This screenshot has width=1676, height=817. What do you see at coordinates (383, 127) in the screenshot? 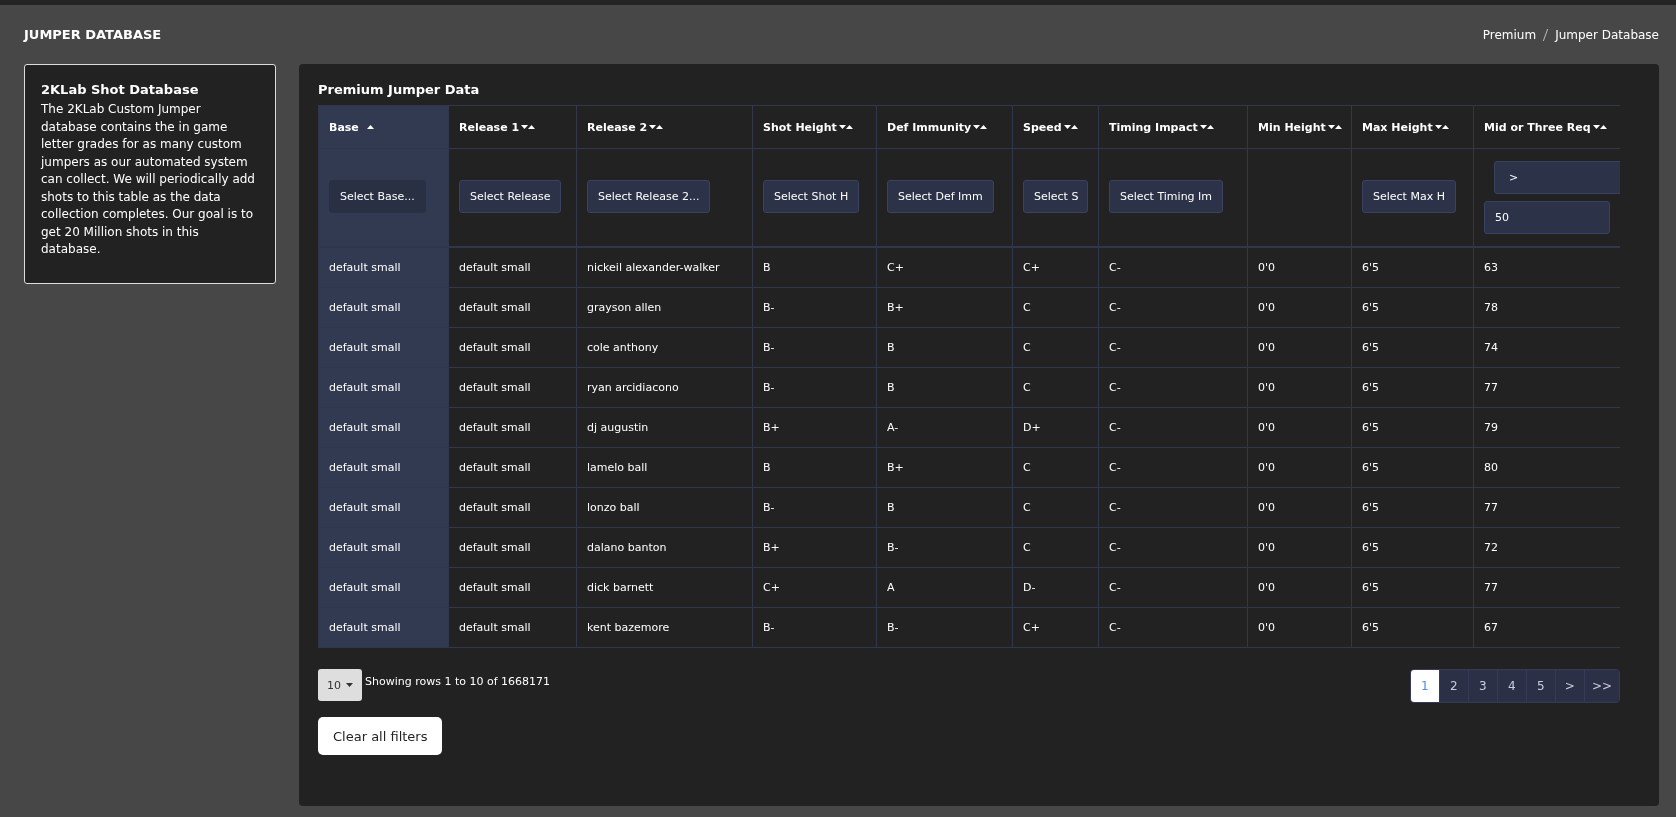
I see `column-header: Base` at bounding box center [383, 127].